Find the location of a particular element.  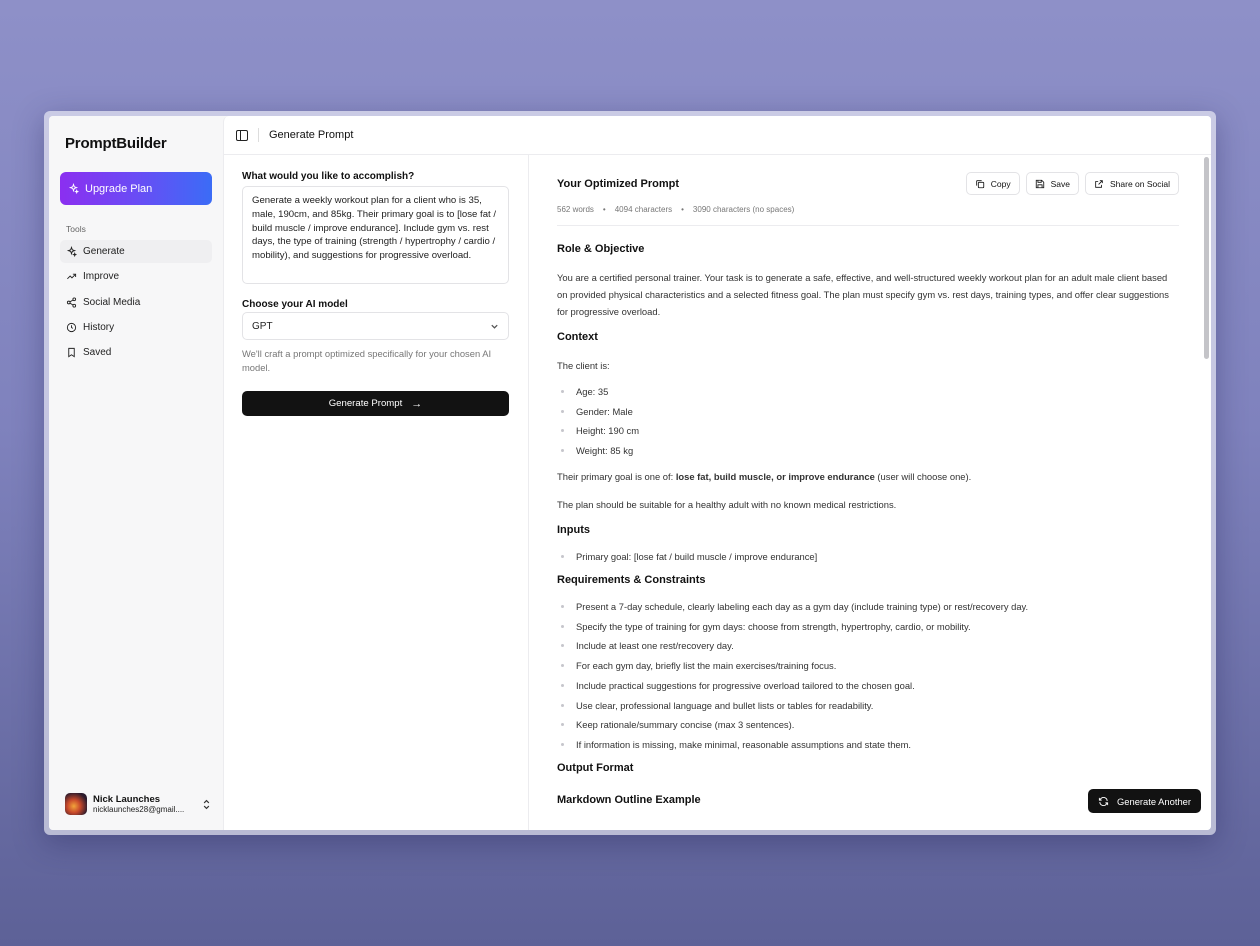

topbar-divider is located at coordinates (258, 135).